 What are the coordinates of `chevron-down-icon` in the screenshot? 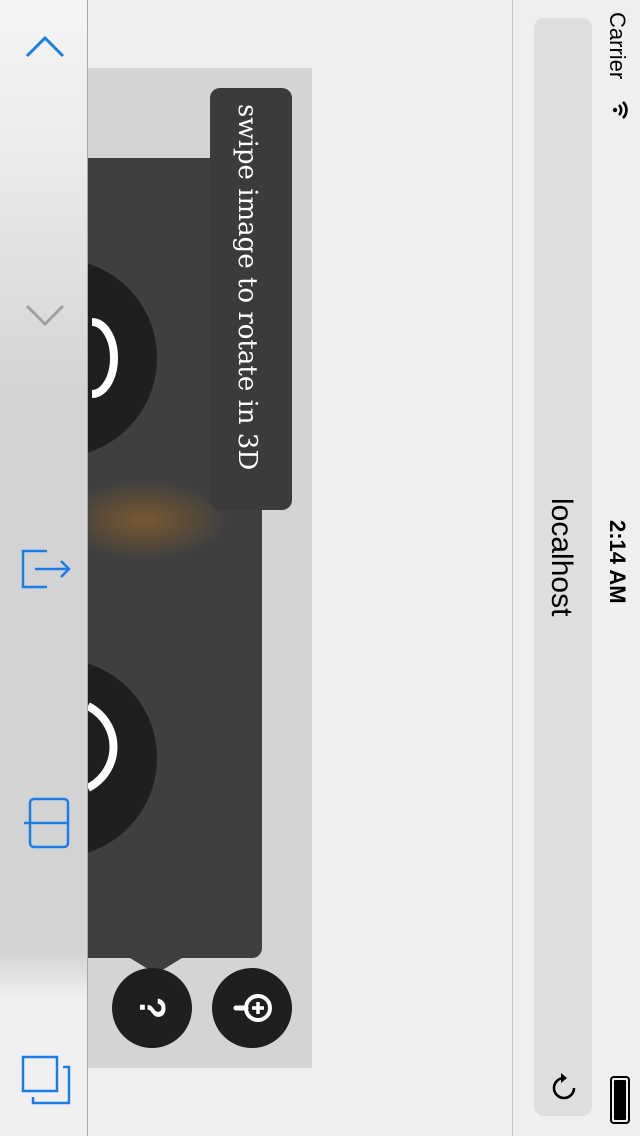 It's located at (45, 315).